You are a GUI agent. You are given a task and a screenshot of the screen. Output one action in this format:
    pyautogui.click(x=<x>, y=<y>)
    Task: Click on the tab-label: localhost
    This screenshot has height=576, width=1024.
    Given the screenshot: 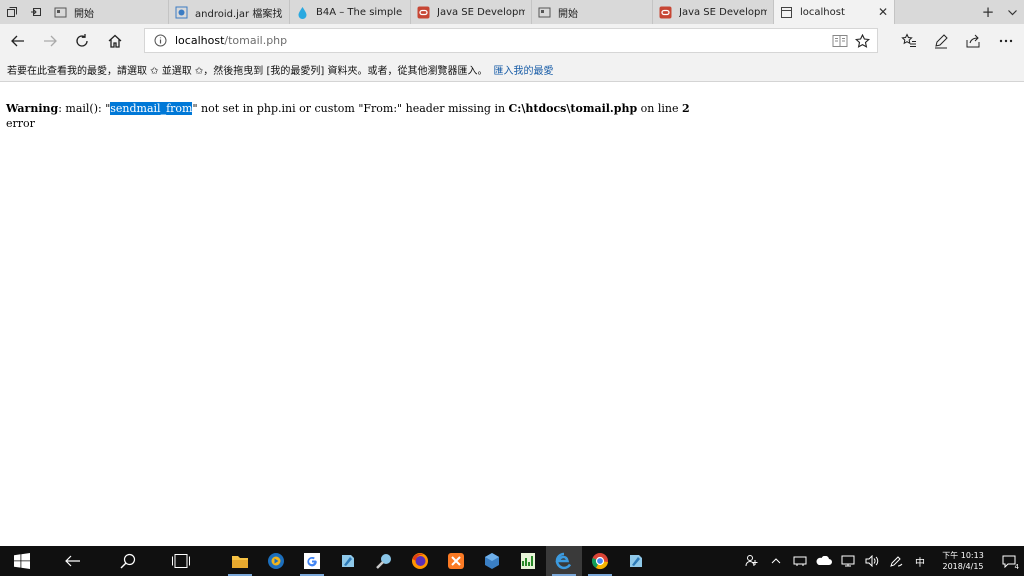 What is the action you would take?
    pyautogui.click(x=822, y=12)
    